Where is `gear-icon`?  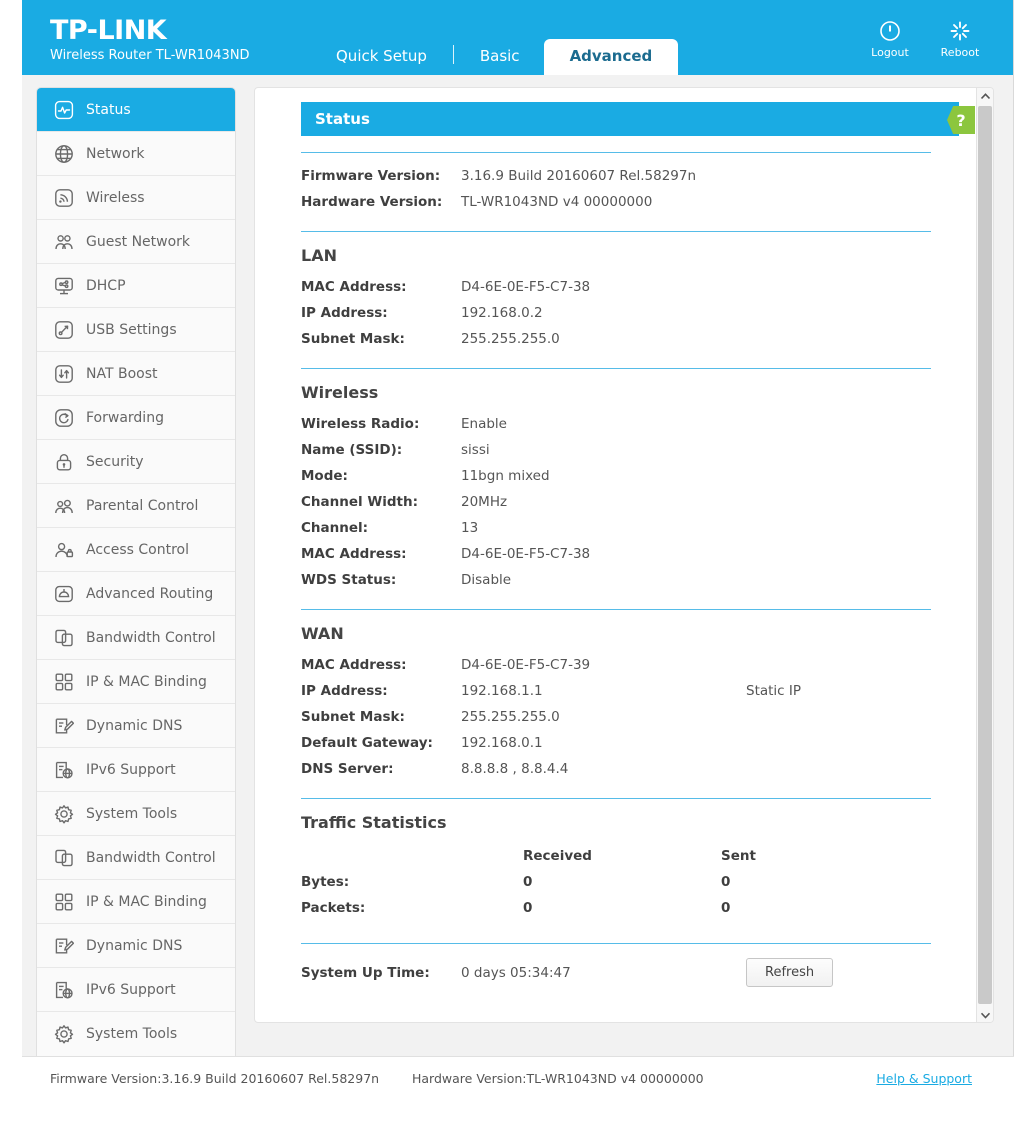
gear-icon is located at coordinates (64, 1034).